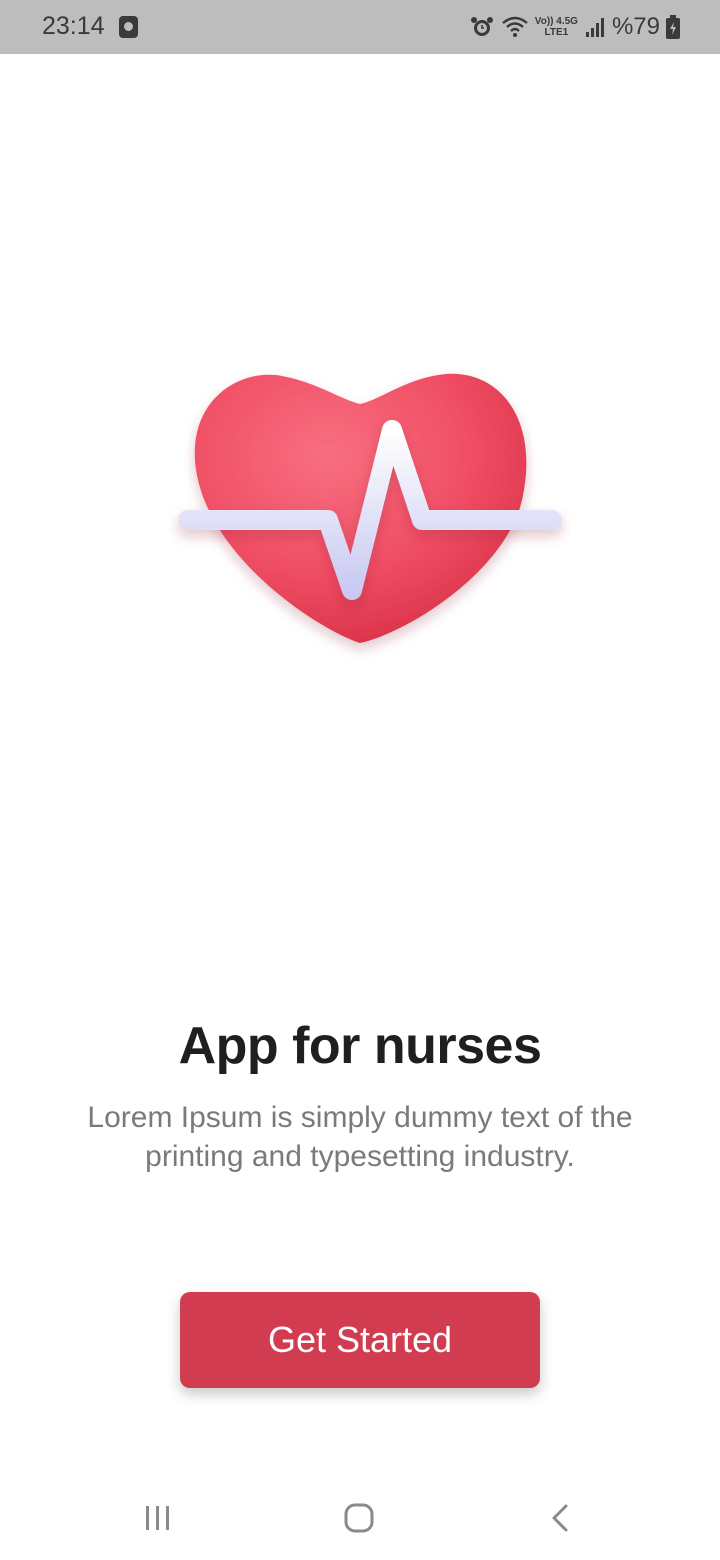  I want to click on status-bar: 23:14 Vo)) 4.5G LTE1 %79, so click(360, 27).